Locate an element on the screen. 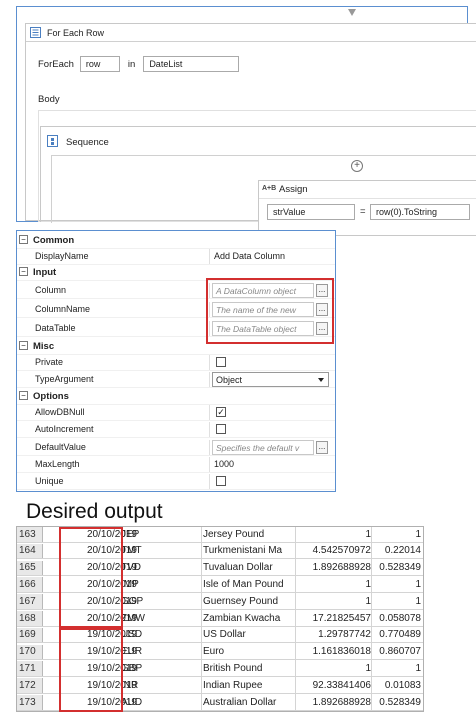 The image size is (476, 720). for-each-icon is located at coordinates (35, 32).